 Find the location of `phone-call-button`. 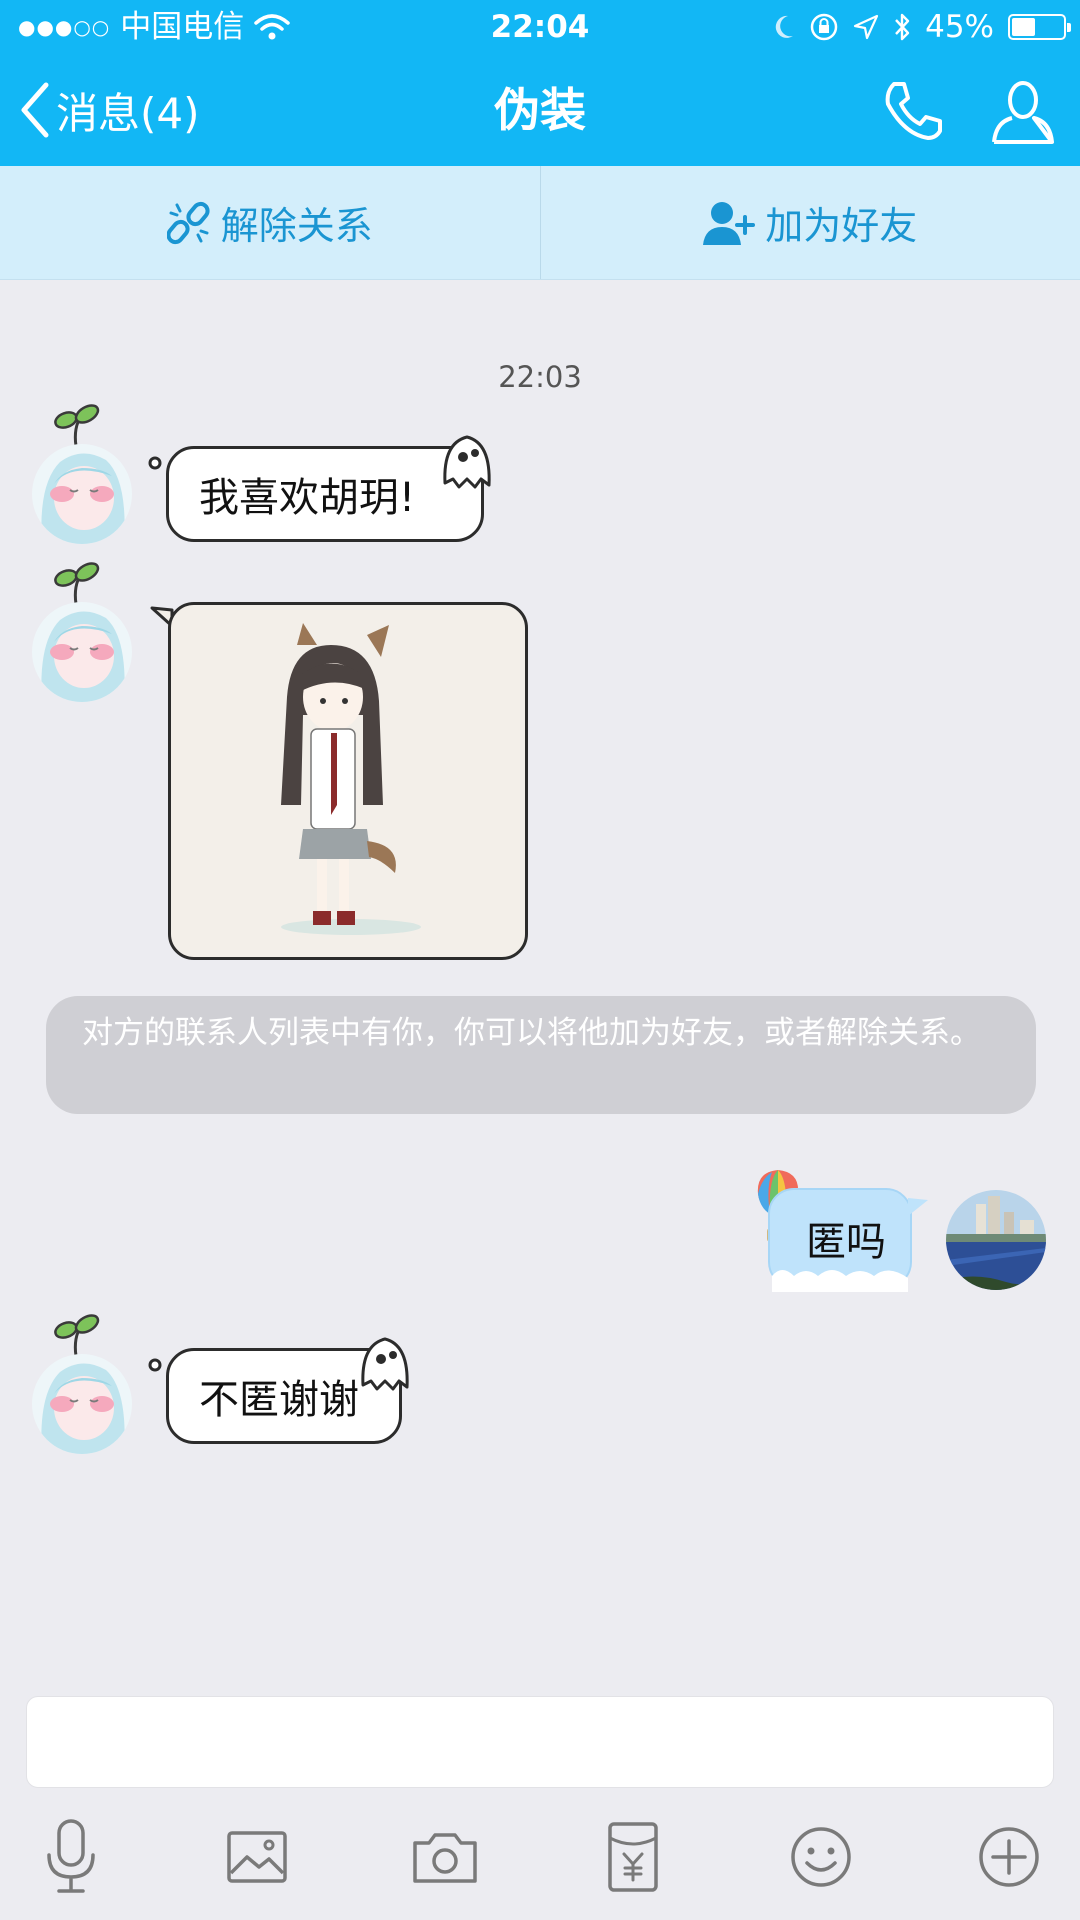

phone-call-button is located at coordinates (913, 111).